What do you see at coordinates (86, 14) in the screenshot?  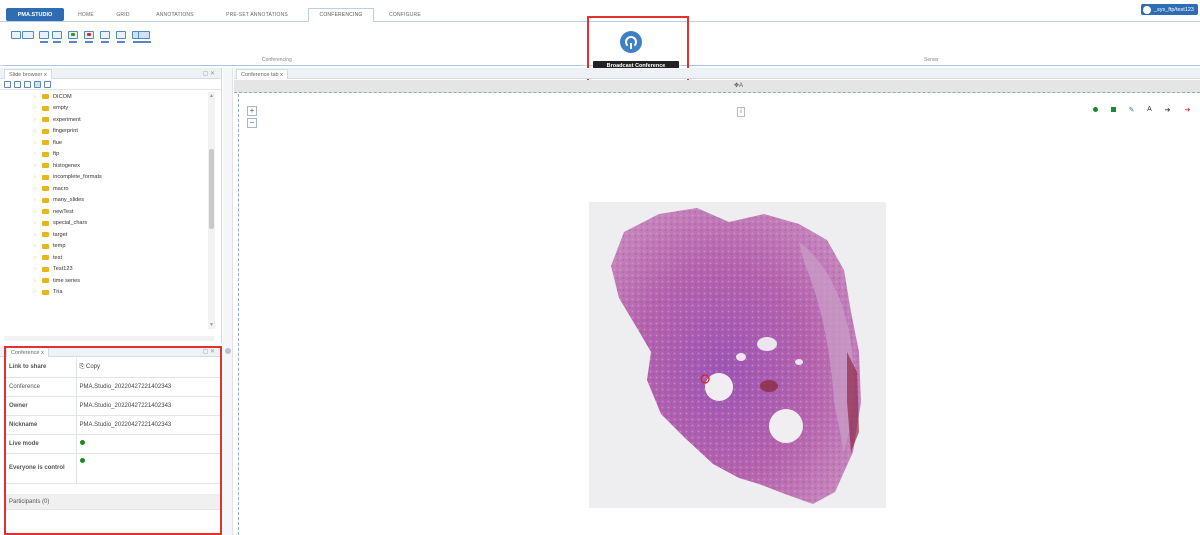 I see `tab-home: HOME` at bounding box center [86, 14].